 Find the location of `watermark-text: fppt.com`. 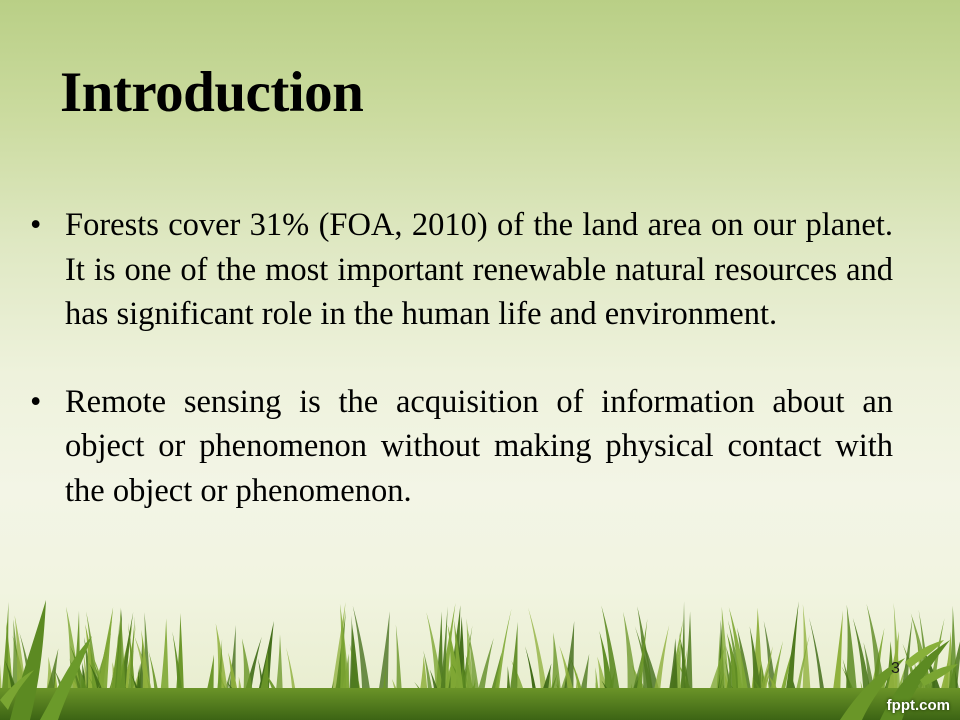

watermark-text: fppt.com is located at coordinates (918, 705).